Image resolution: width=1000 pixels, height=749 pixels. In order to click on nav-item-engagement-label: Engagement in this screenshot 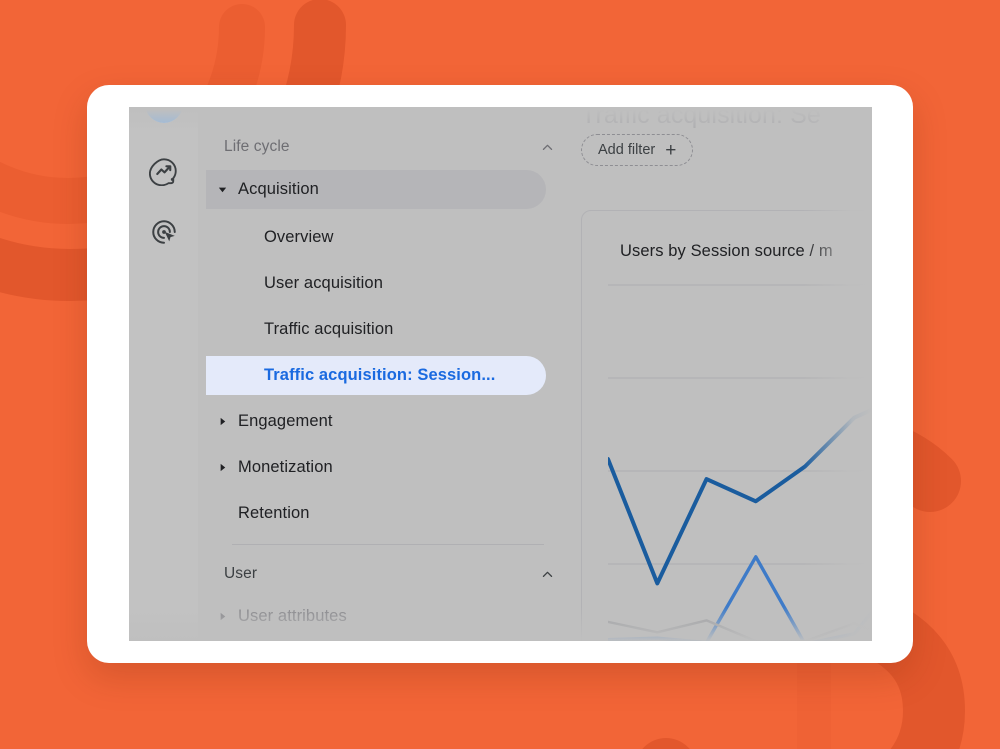, I will do `click(285, 421)`.